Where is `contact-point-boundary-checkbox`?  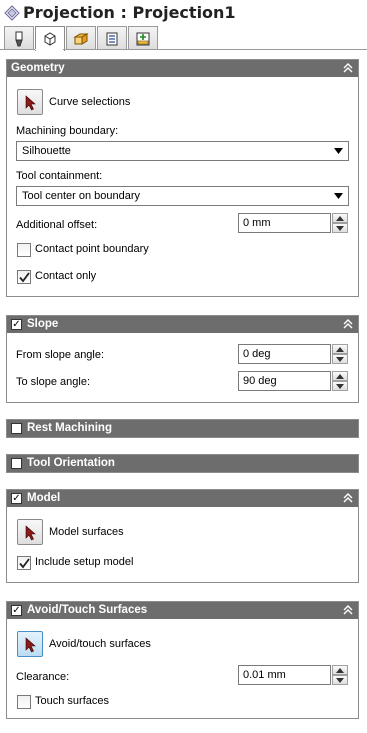
contact-point-boundary-checkbox is located at coordinates (24, 250).